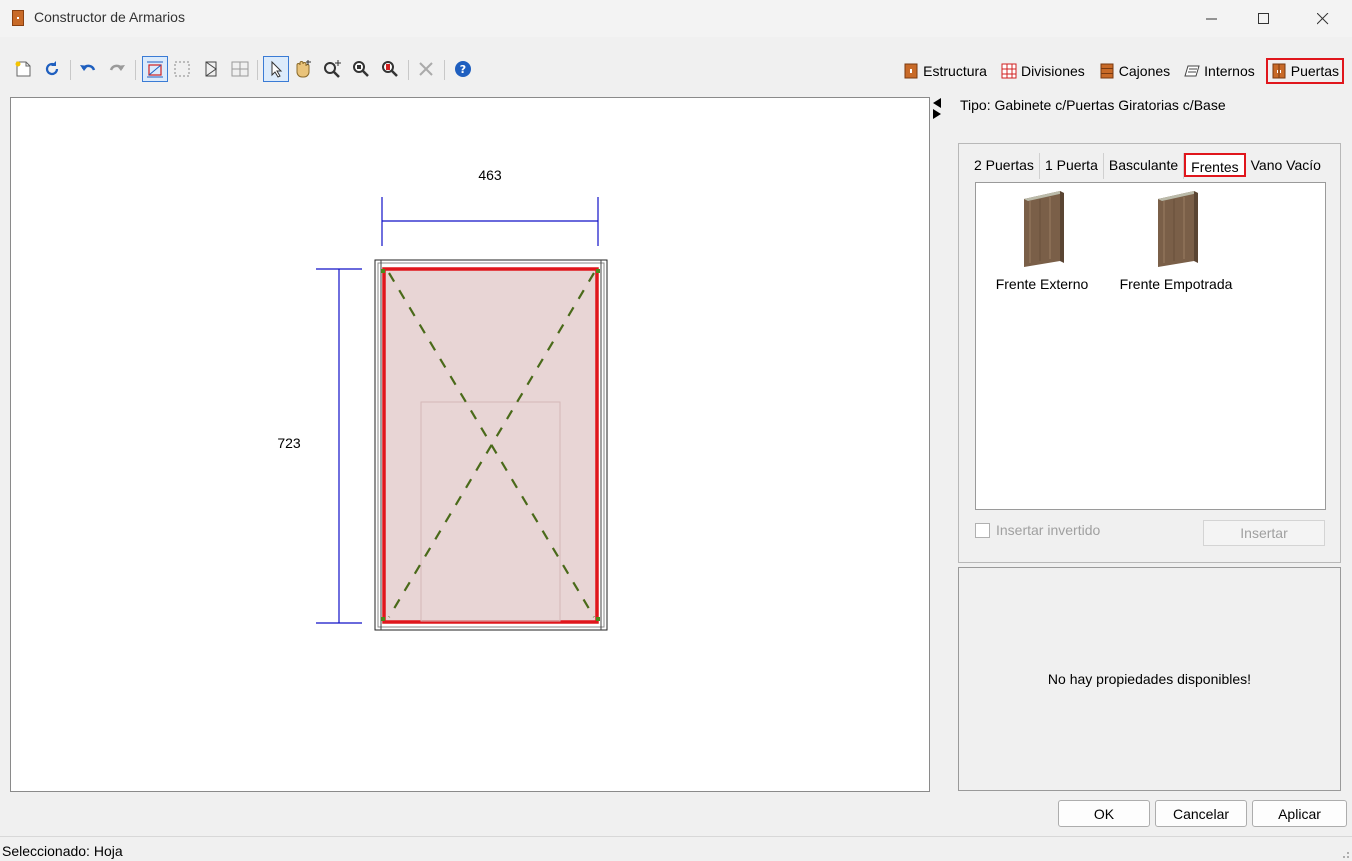 The image size is (1352, 861). I want to click on item-label: Frente Empotrada, so click(1176, 284).